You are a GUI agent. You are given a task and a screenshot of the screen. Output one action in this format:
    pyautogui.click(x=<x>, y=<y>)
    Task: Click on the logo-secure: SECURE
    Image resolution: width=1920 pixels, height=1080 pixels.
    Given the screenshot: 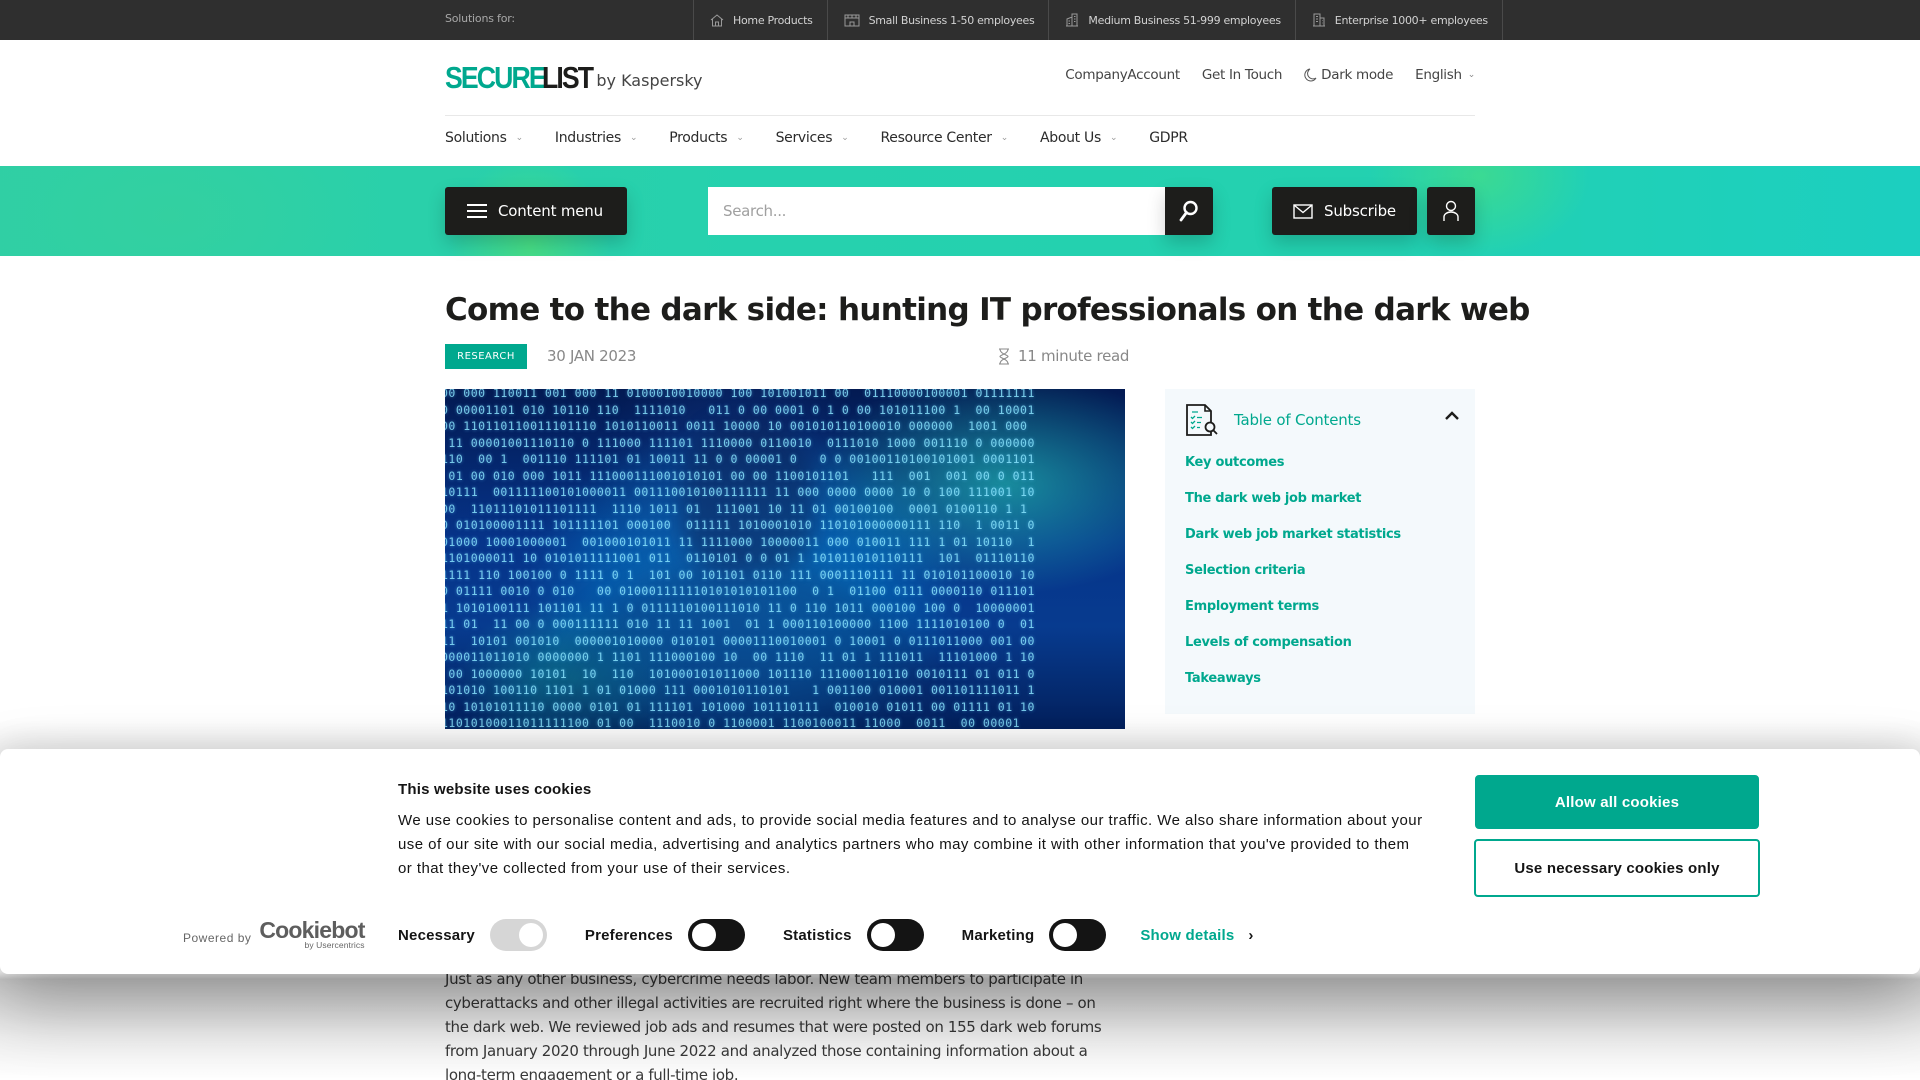 What is the action you would take?
    pyautogui.click(x=496, y=77)
    